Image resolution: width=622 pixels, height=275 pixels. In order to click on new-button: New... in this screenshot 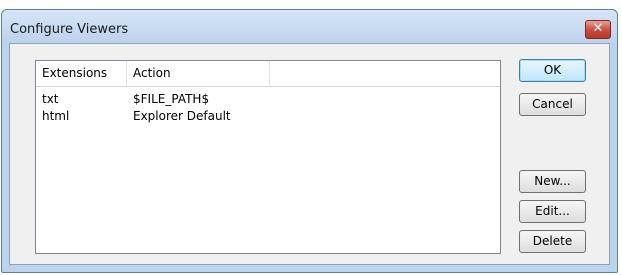, I will do `click(552, 181)`.